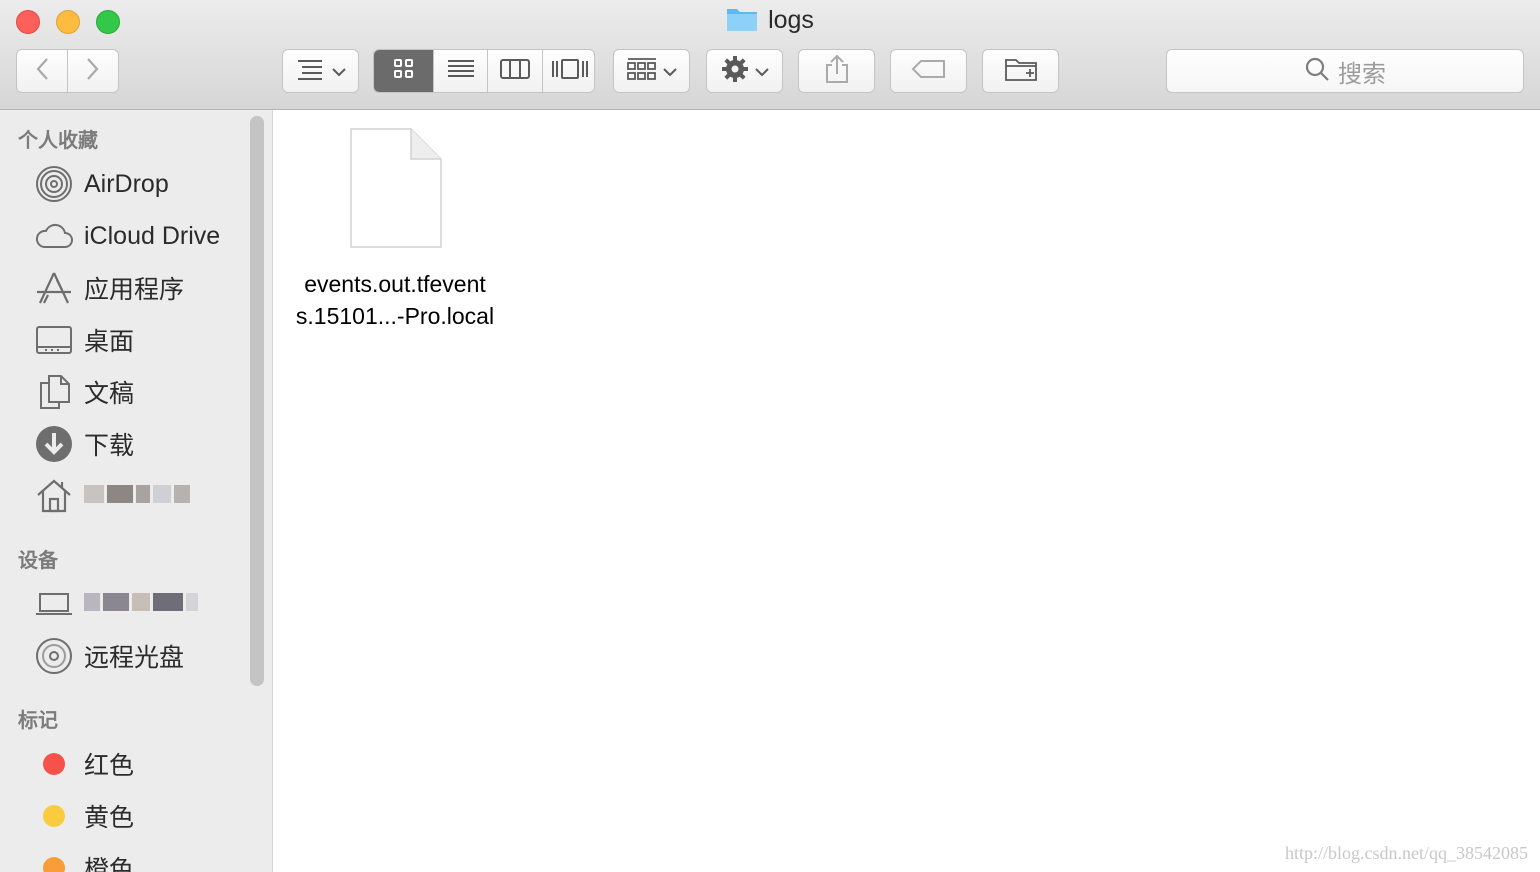 The image size is (1540, 872). Describe the element at coordinates (311, 71) in the screenshot. I see `list-indent-icon` at that location.